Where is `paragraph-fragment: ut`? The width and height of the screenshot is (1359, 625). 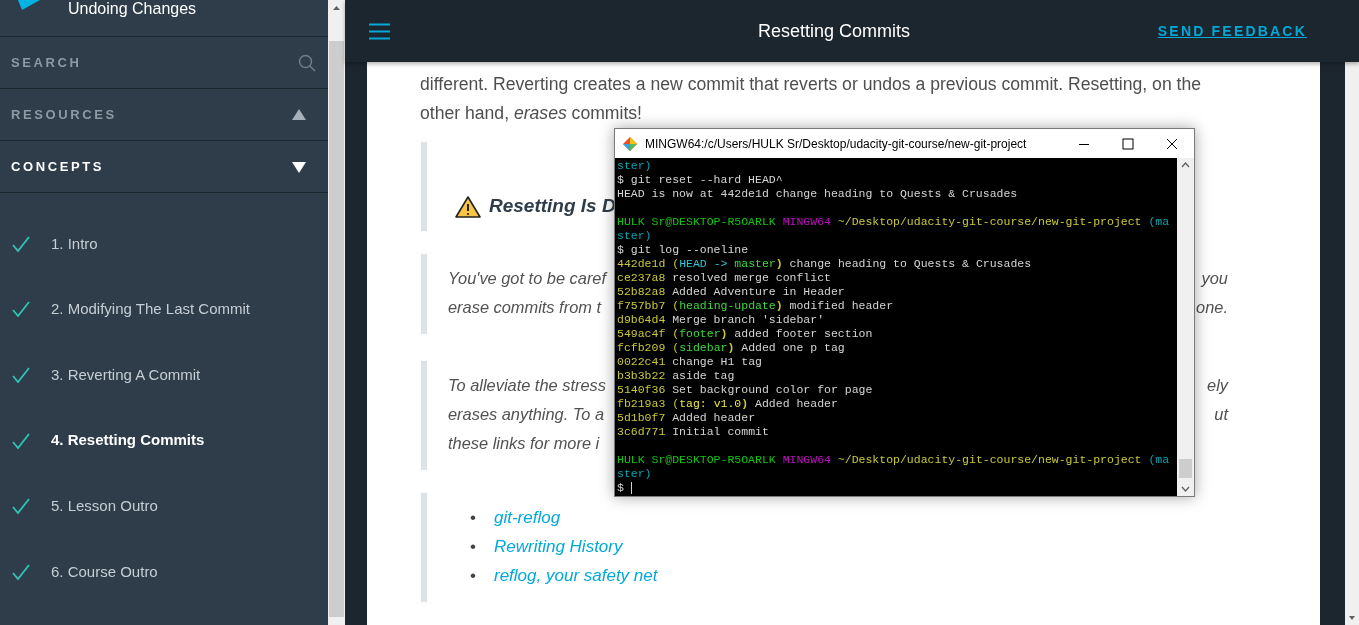
paragraph-fragment: ut is located at coordinates (1221, 414).